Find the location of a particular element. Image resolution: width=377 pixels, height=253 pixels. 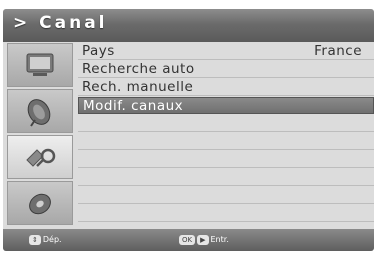

hint-move: ⇕ Dép. is located at coordinates (45, 240).